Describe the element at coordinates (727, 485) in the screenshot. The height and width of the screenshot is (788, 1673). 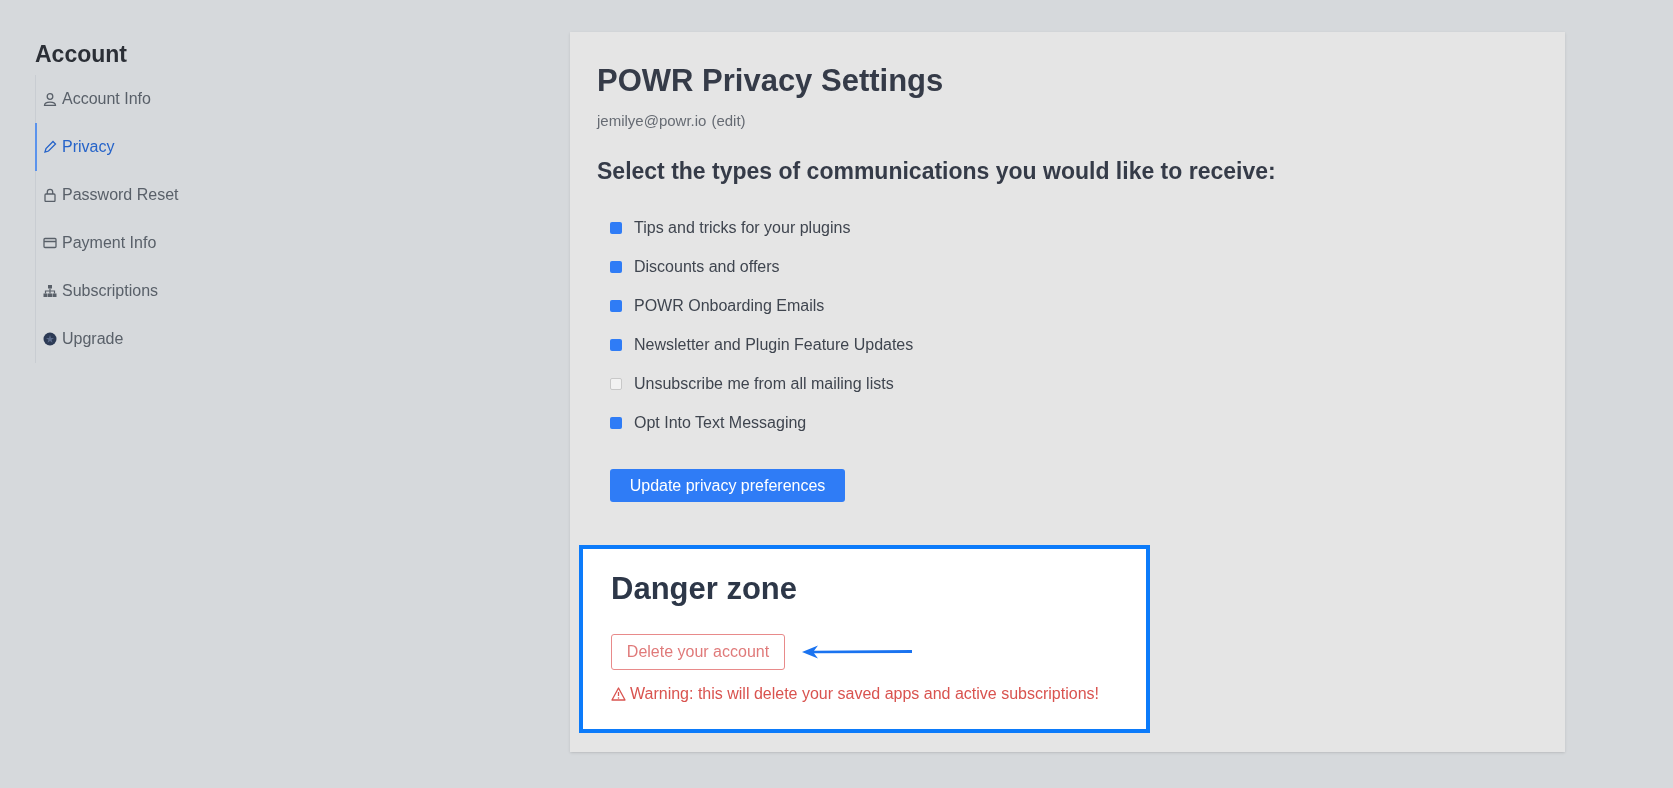
I see `update-preferences-button: Update privacy preferences` at that location.